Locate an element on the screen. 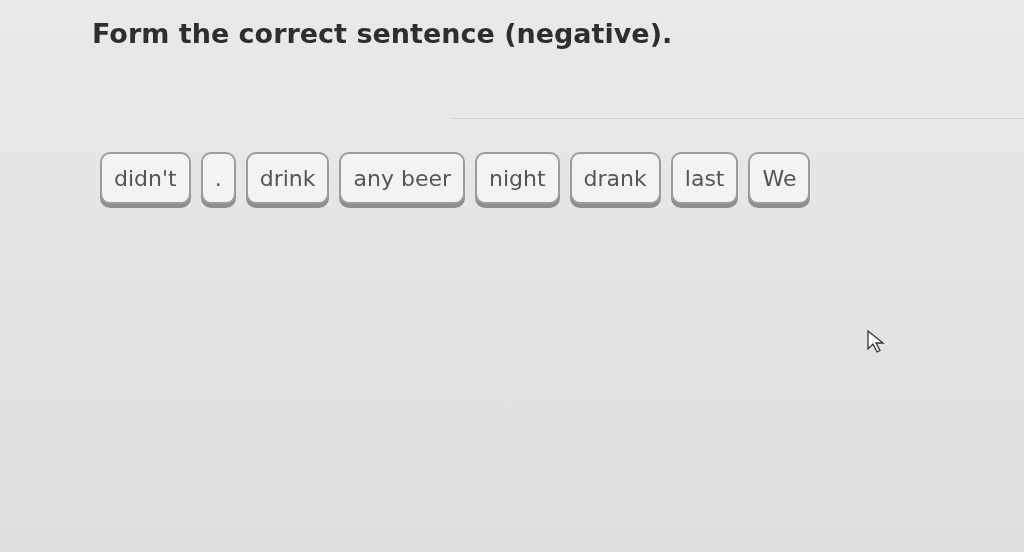  cursor-icon is located at coordinates (876, 342).